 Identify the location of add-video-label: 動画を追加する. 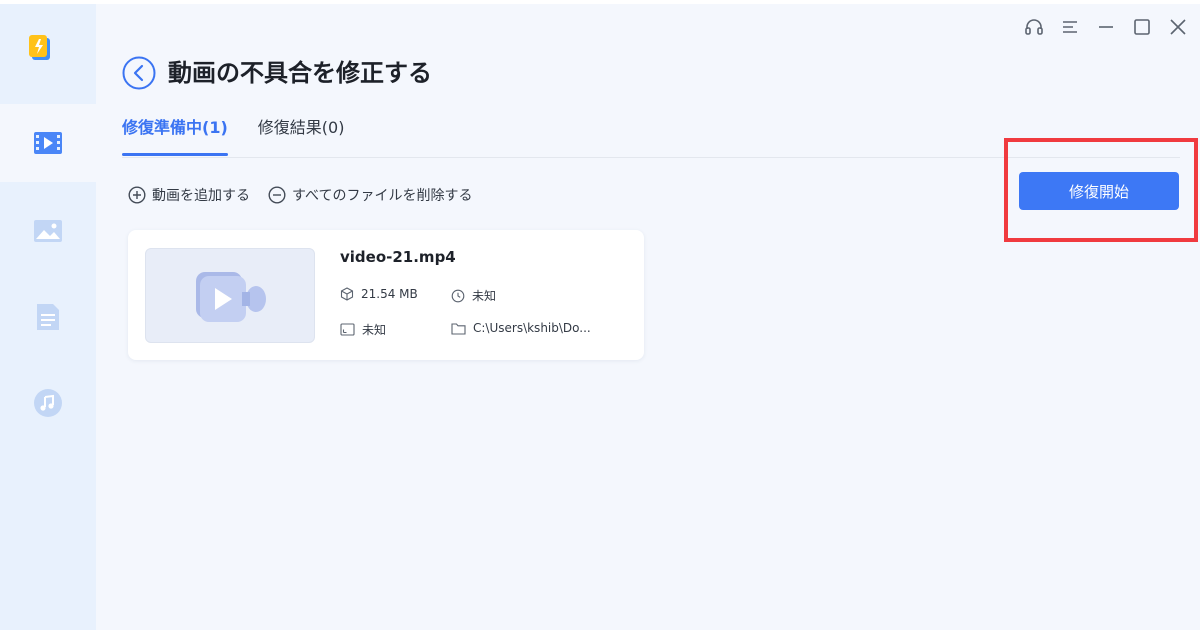
(201, 196).